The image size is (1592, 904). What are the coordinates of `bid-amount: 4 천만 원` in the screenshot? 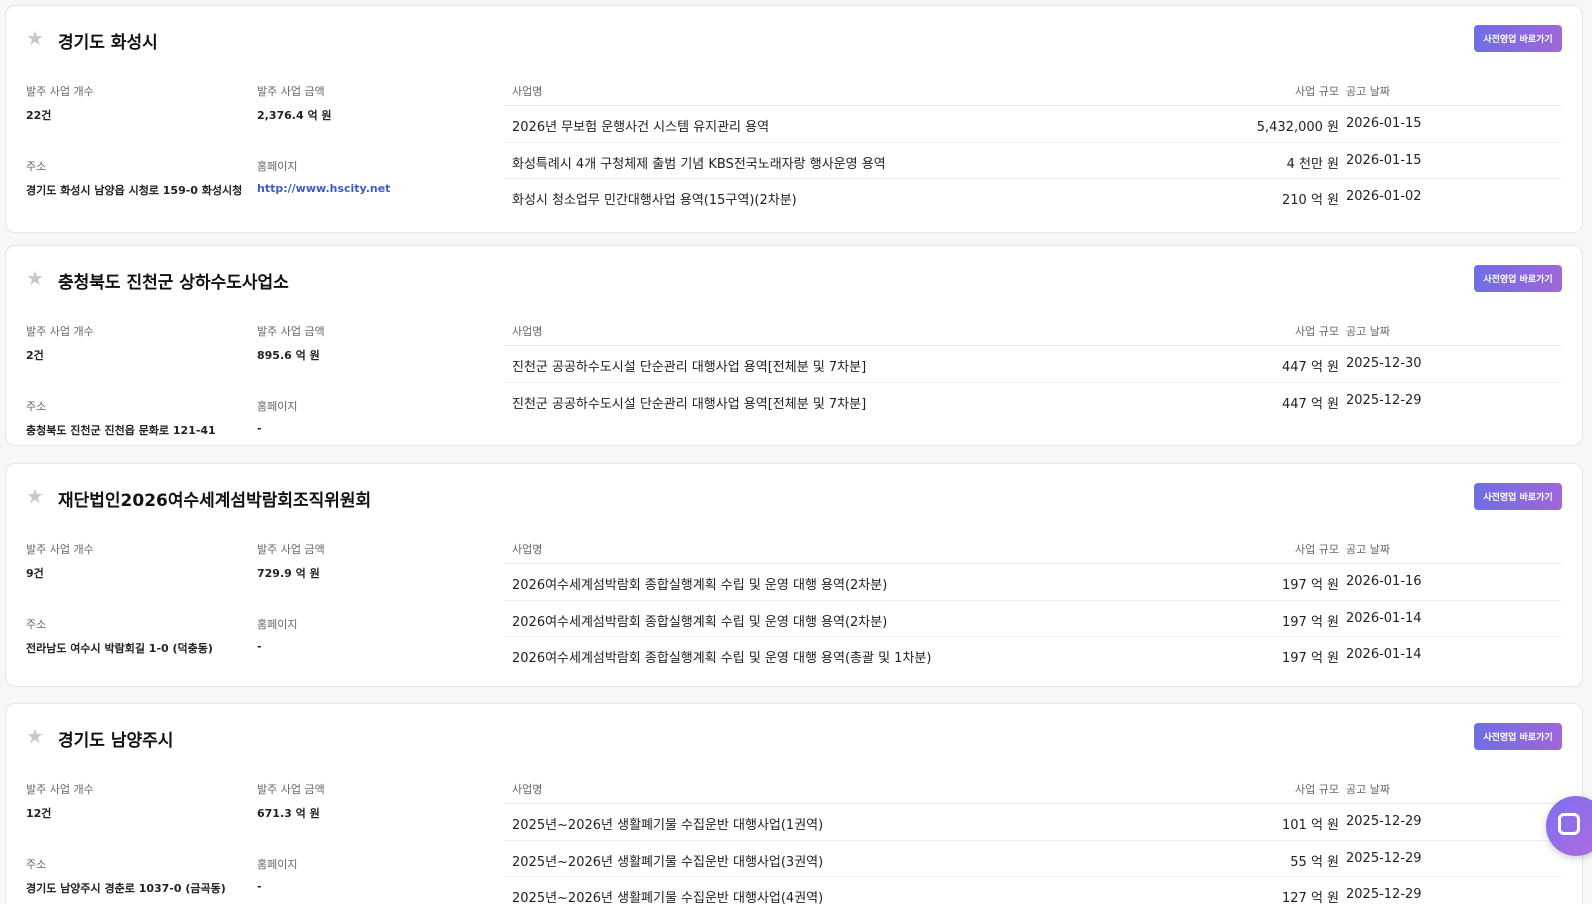 It's located at (1312, 164).